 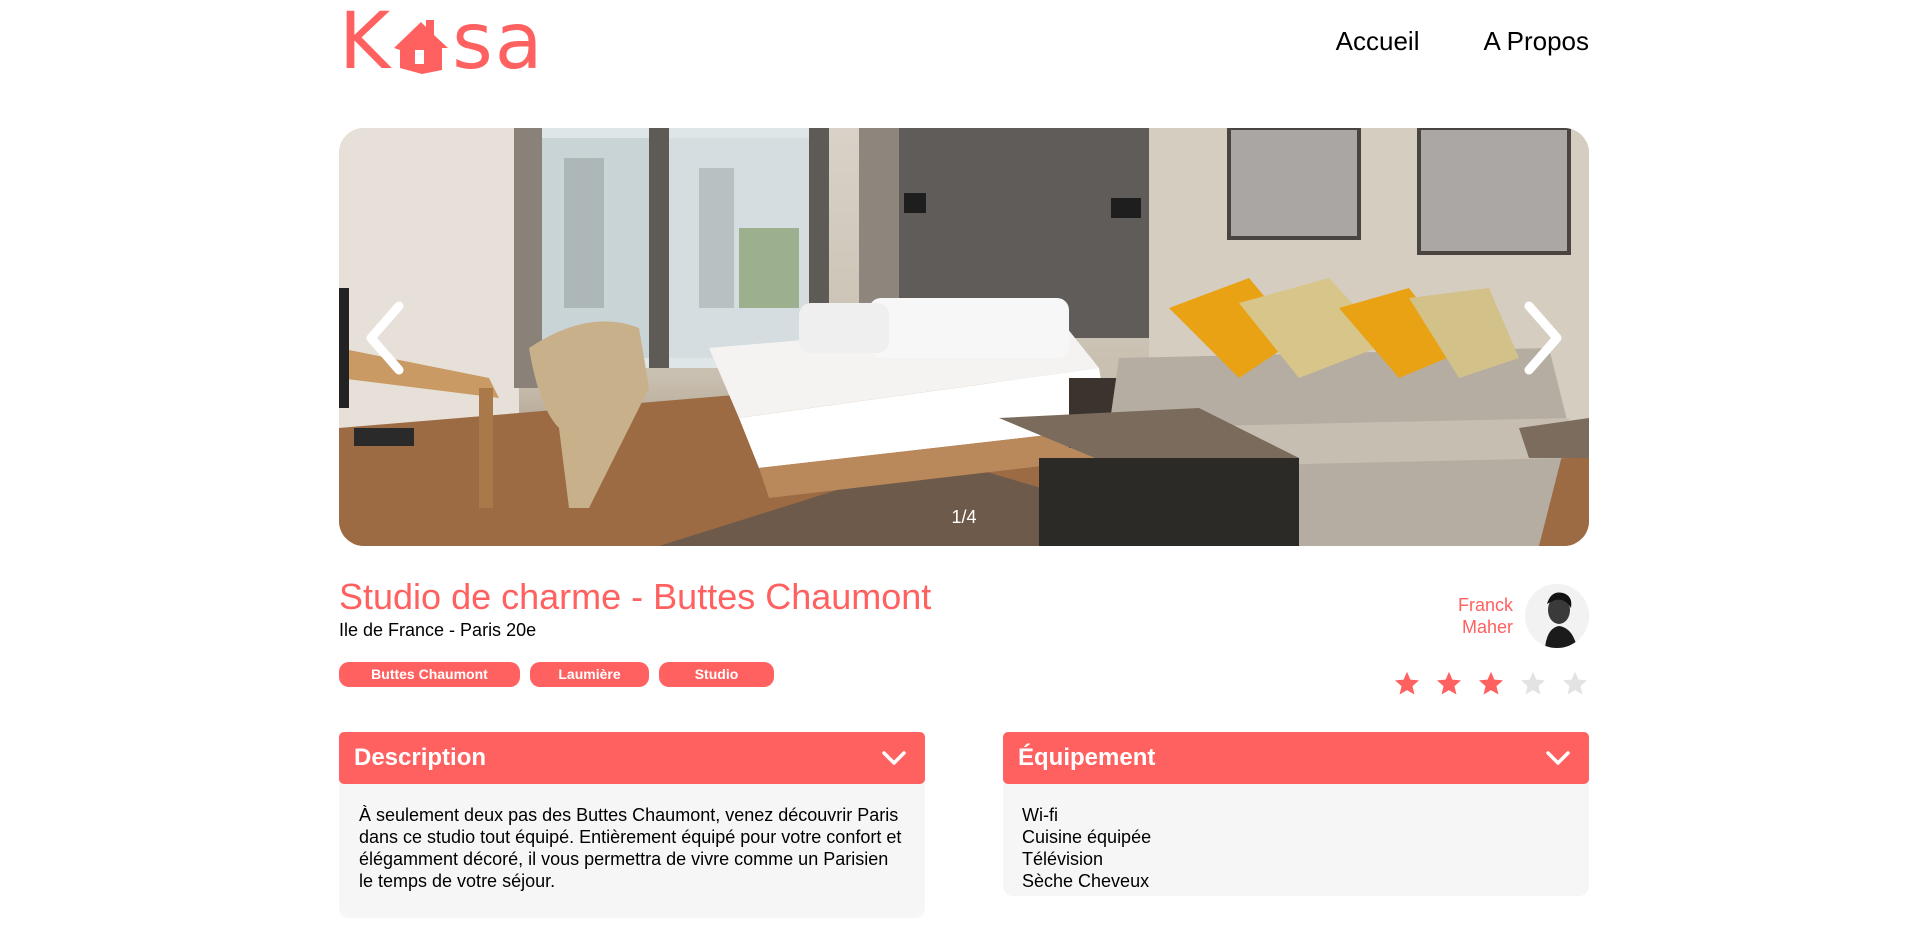 What do you see at coordinates (1087, 837) in the screenshot?
I see `list-item: Cuisine équipée` at bounding box center [1087, 837].